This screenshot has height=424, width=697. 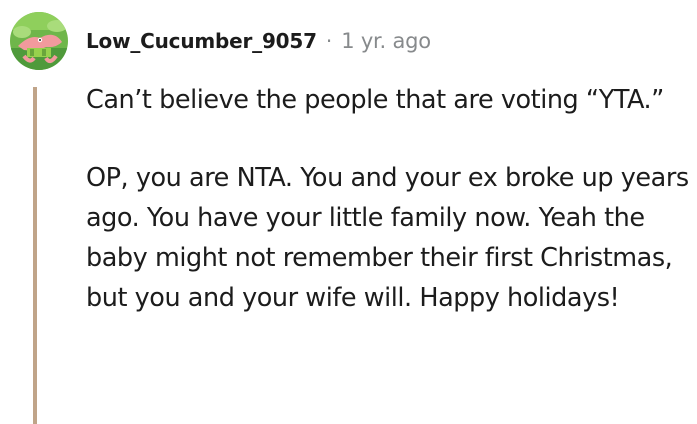 I want to click on user-avatar, so click(x=39, y=41).